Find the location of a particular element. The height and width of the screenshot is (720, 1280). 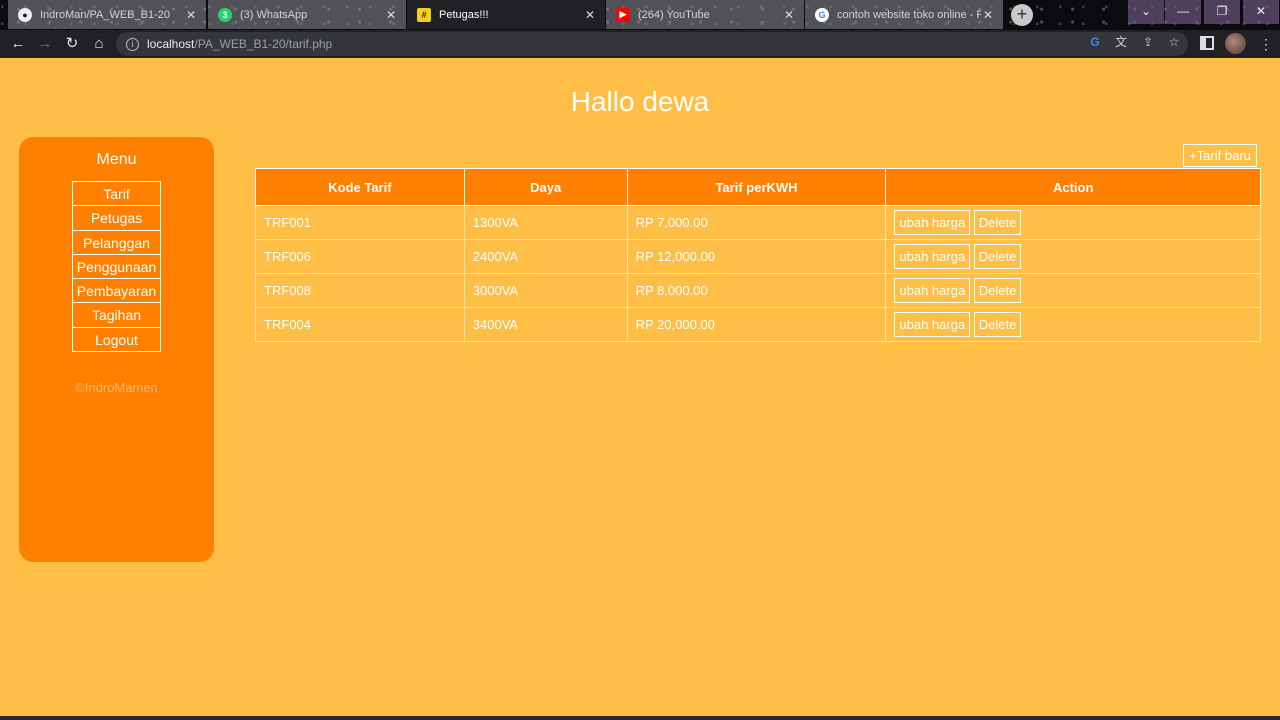

browser-tab: ● IndroMan/PA_WEB_B1-20 ✕ is located at coordinates (107, 14).